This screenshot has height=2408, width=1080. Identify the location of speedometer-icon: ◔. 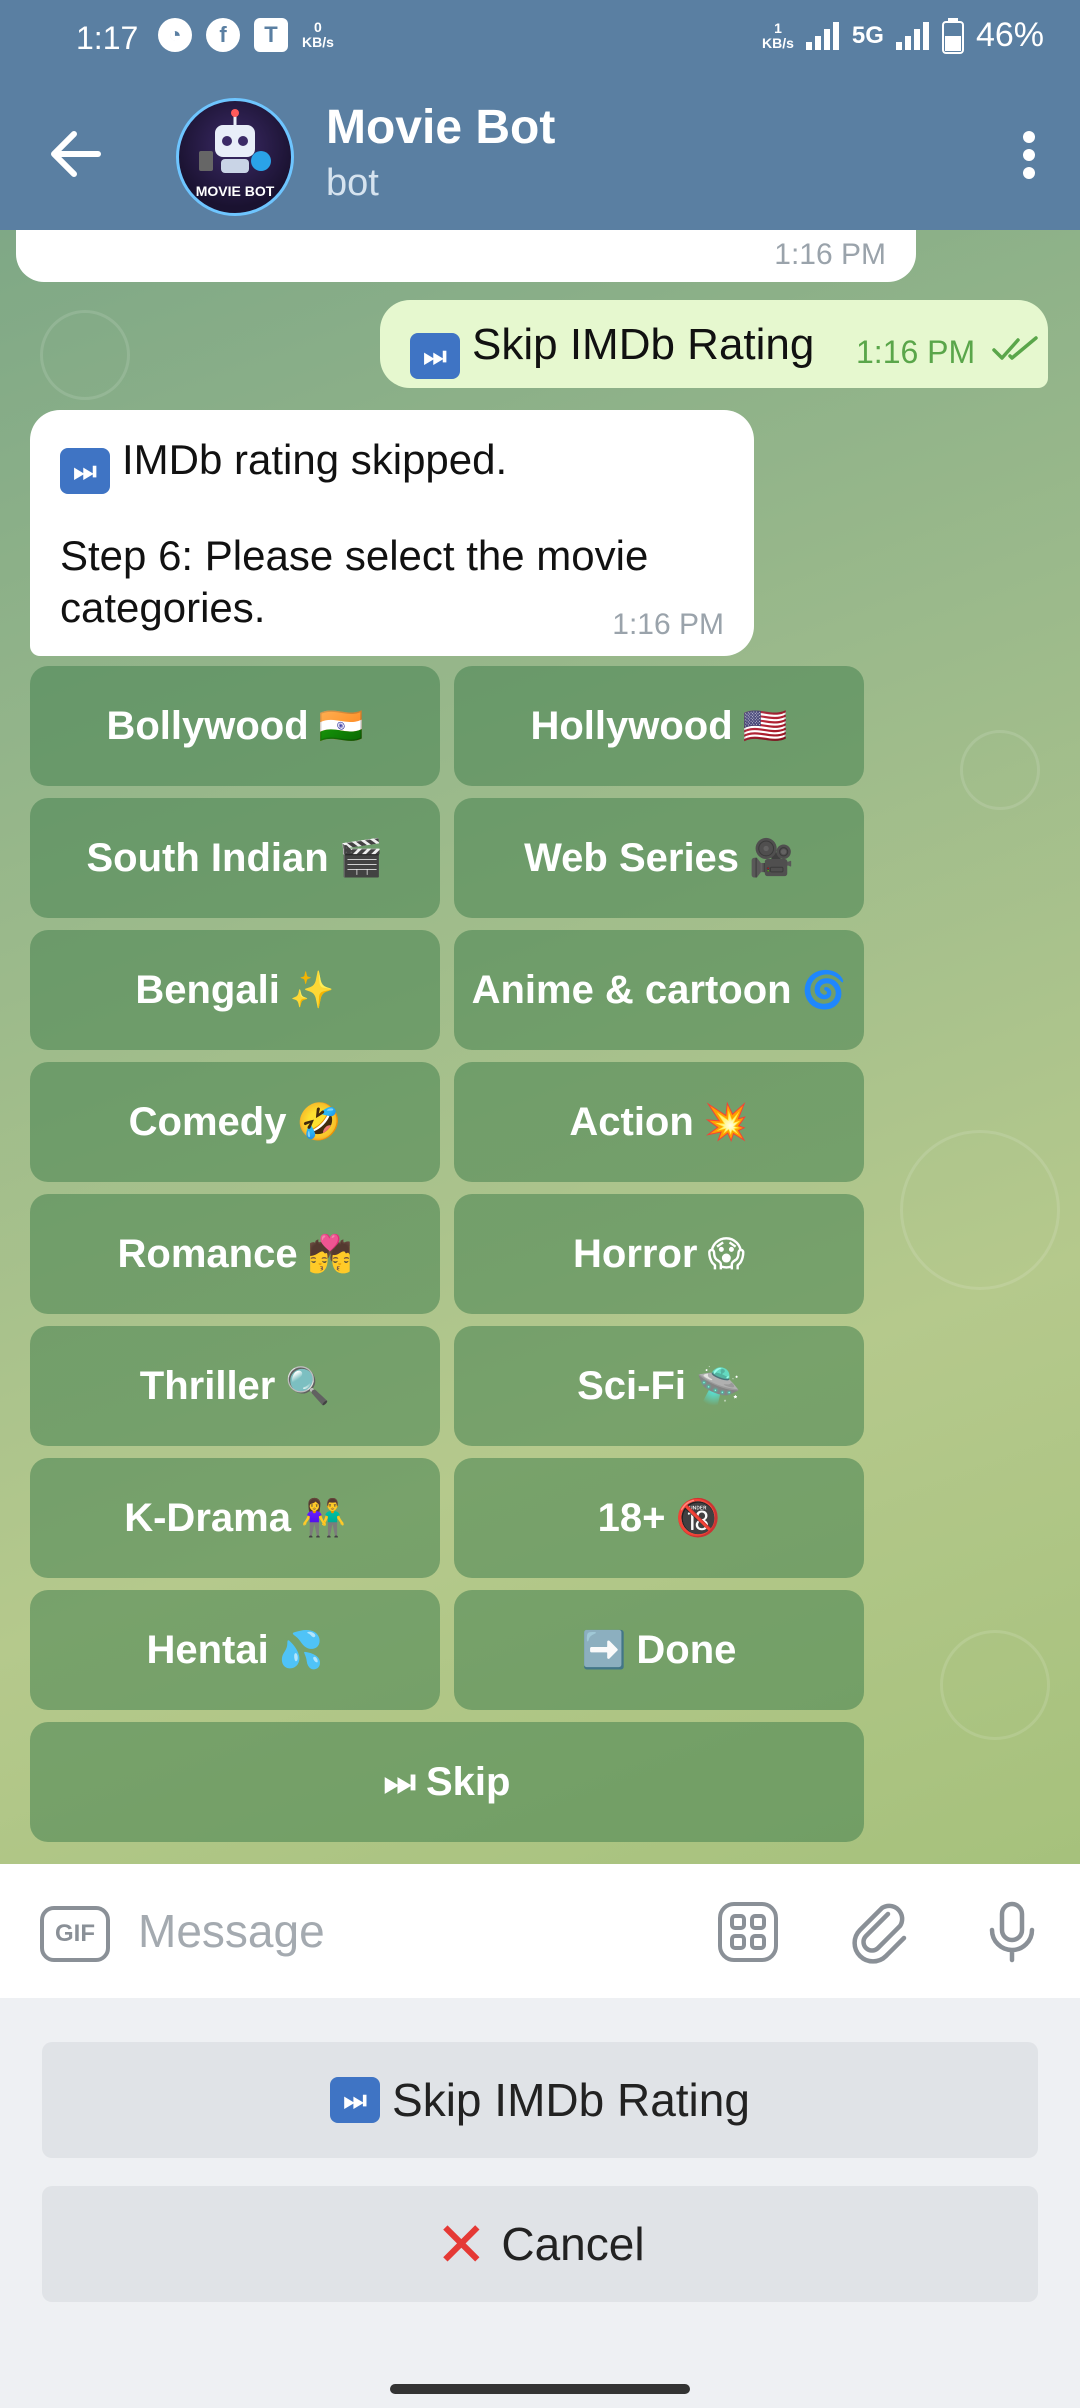
(175, 35).